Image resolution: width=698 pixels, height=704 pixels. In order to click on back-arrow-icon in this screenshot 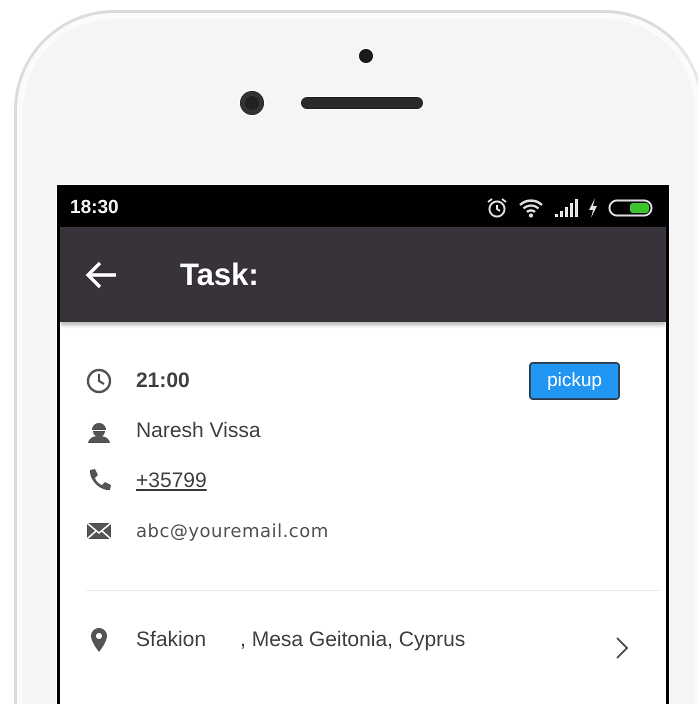, I will do `click(101, 275)`.